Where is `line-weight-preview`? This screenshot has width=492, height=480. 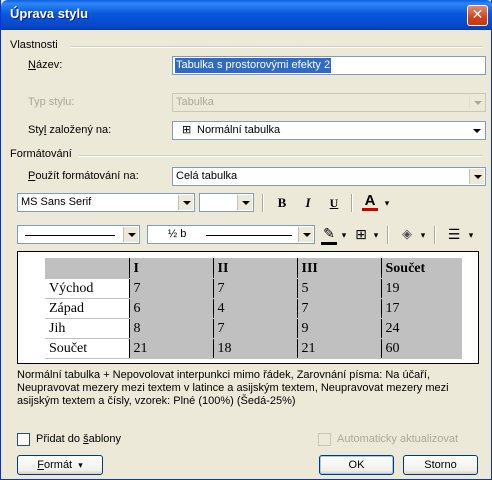
line-weight-preview is located at coordinates (249, 235).